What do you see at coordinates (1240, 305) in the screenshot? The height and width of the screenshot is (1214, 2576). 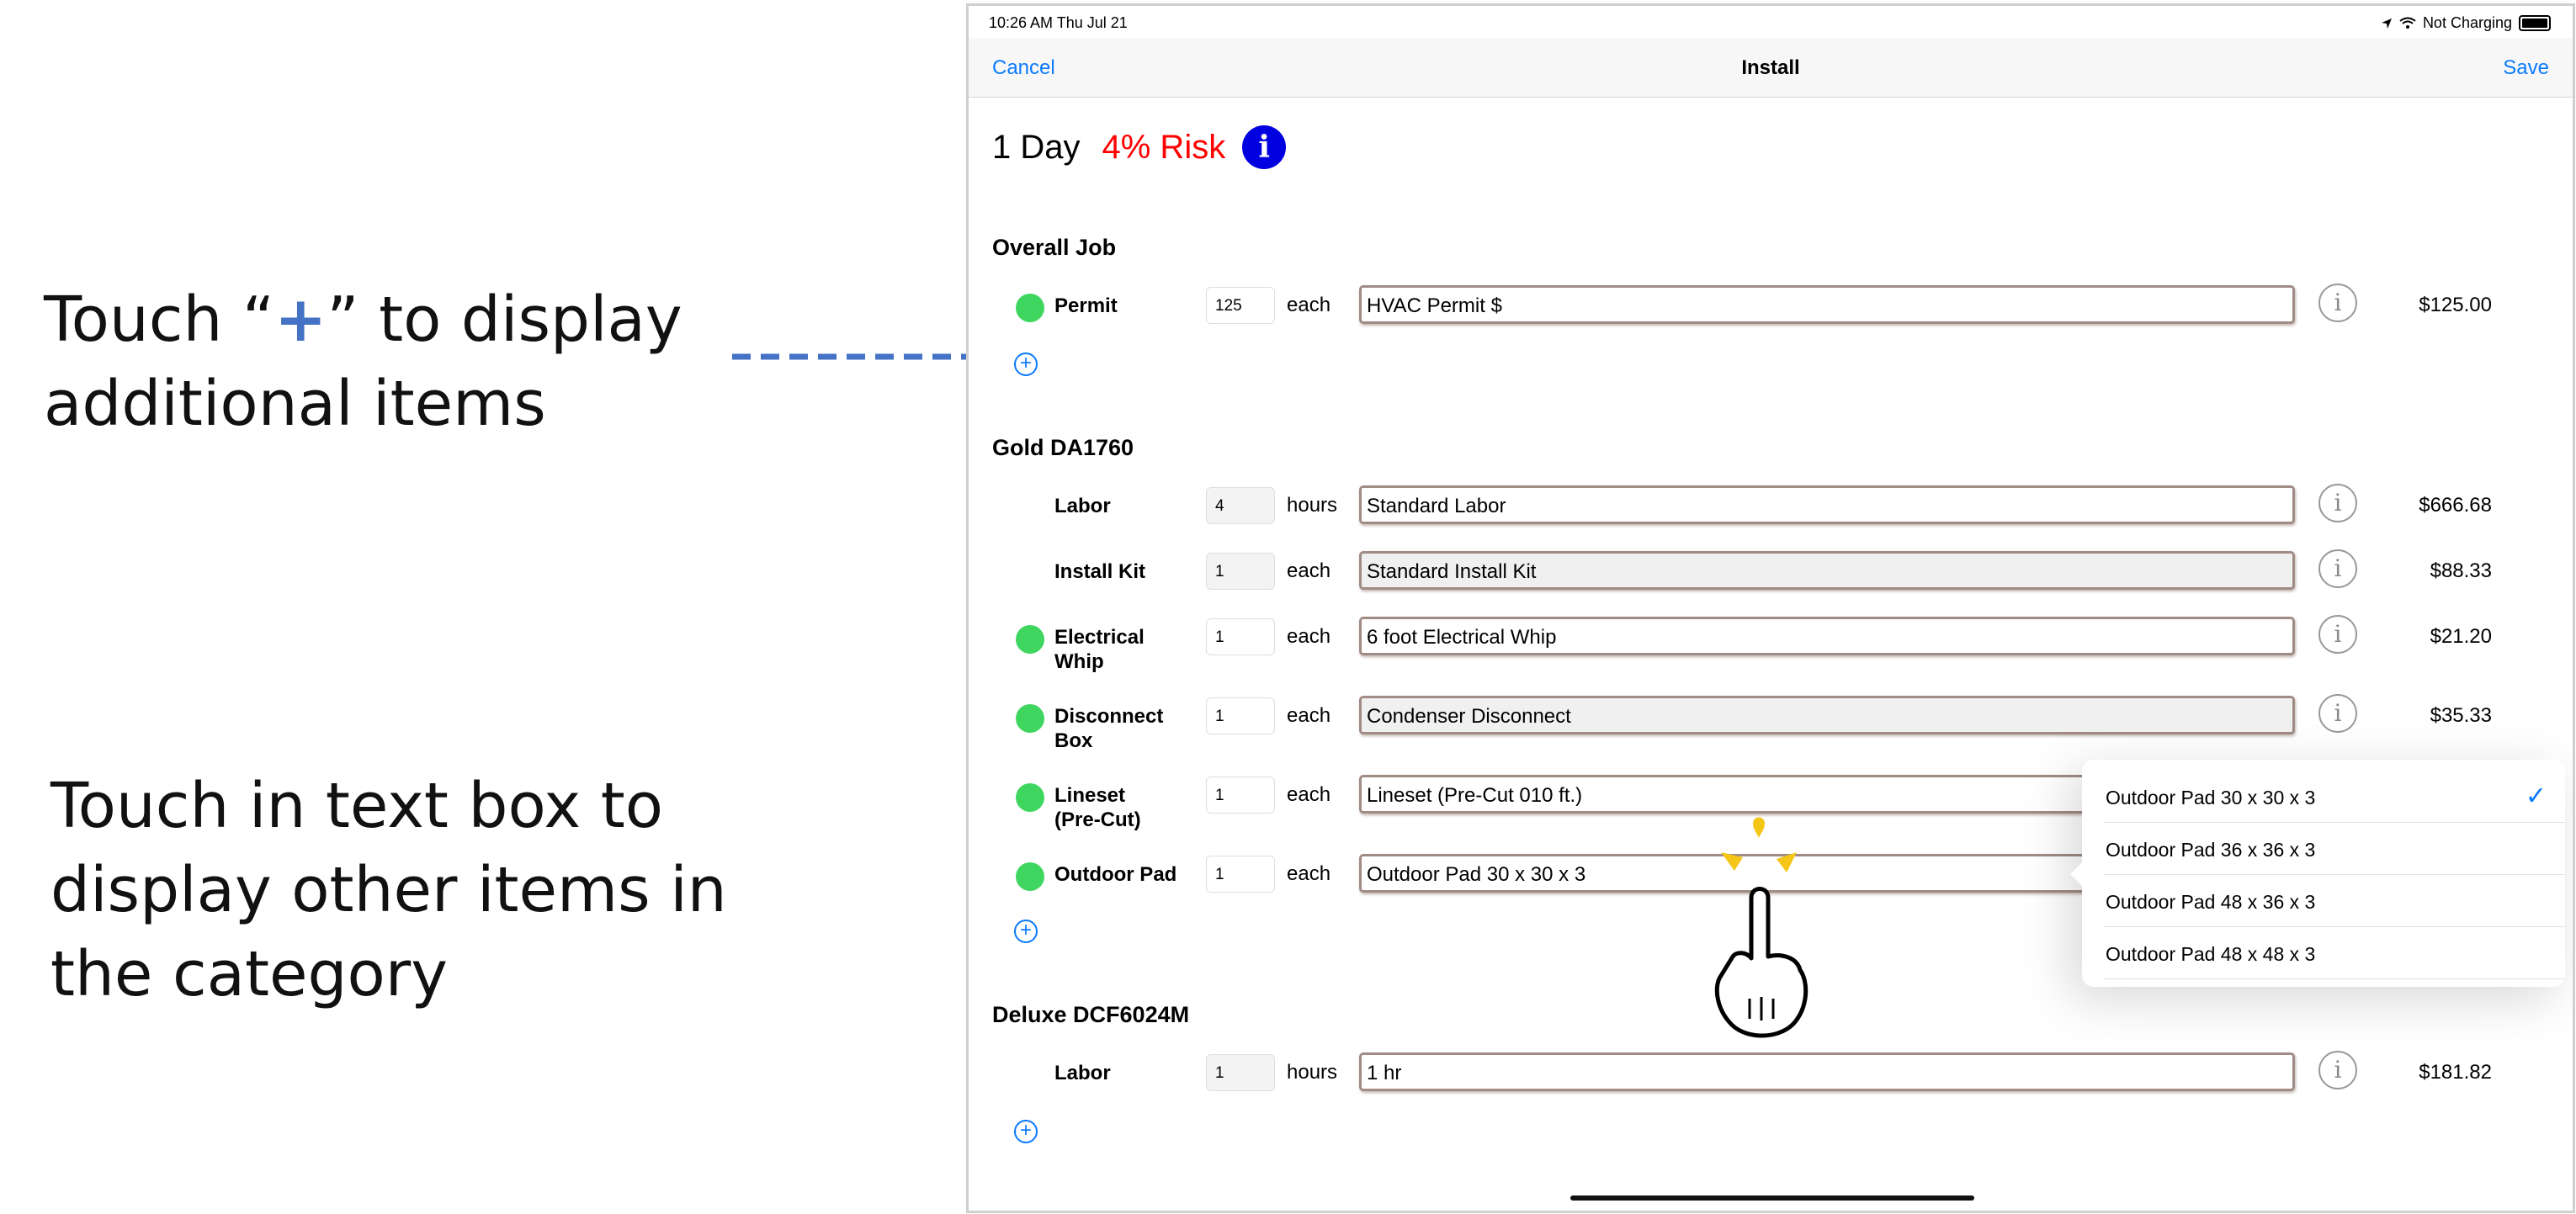 I see `quantity-field: 125` at bounding box center [1240, 305].